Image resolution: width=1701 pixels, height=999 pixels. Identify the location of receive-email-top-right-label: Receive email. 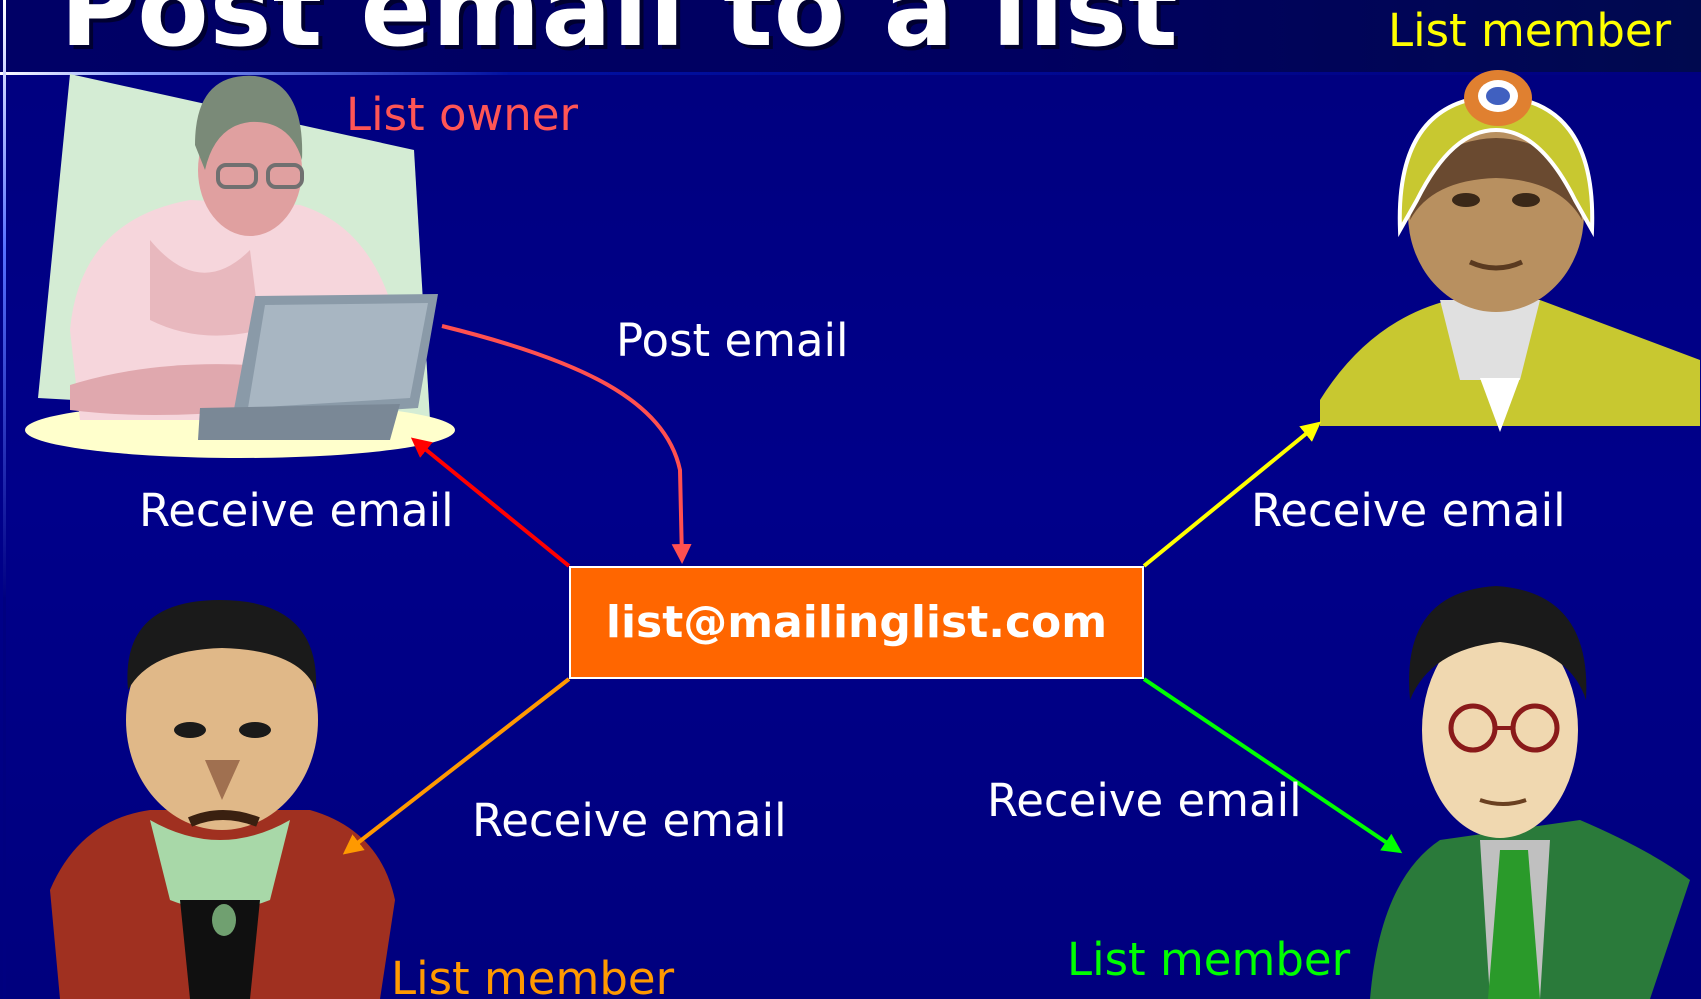
(1408, 510).